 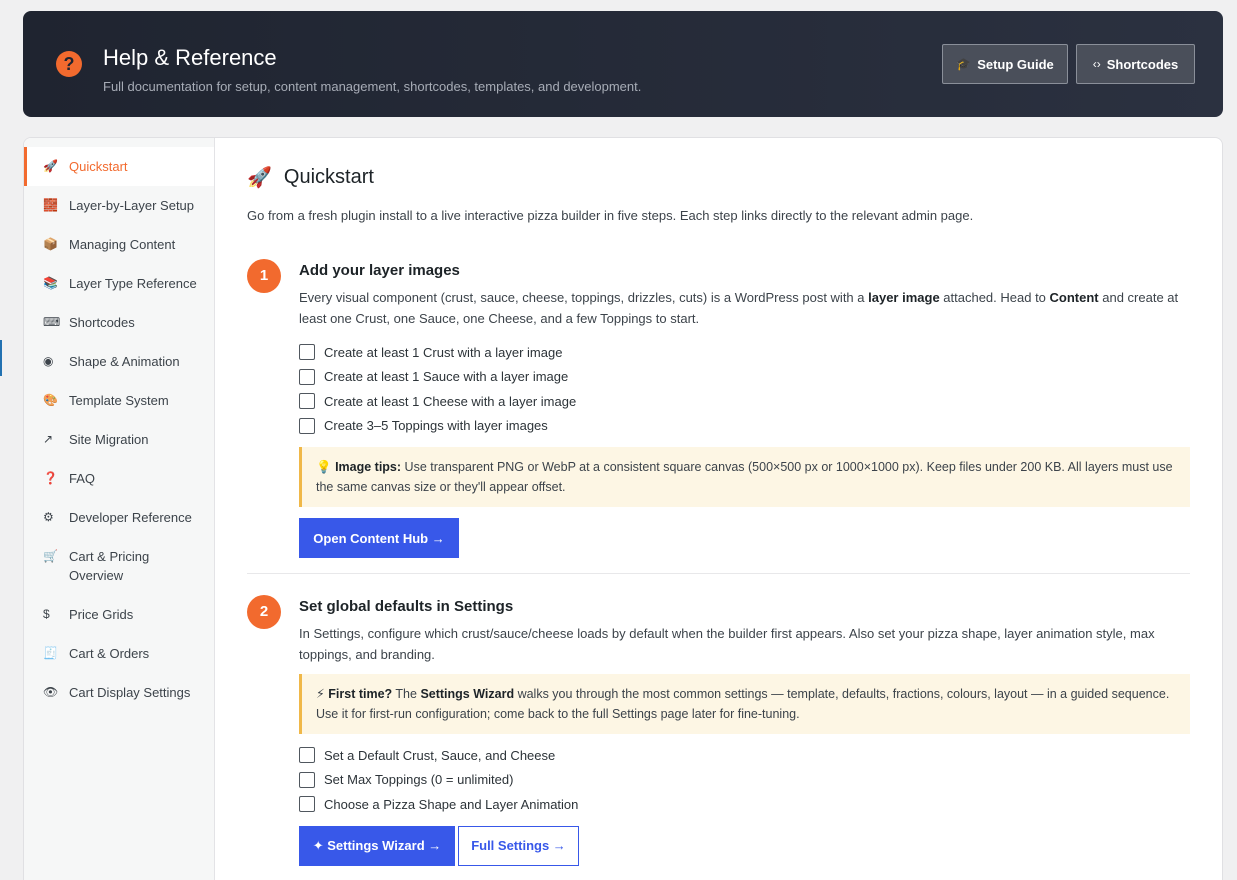 What do you see at coordinates (379, 538) in the screenshot?
I see `open-content-hub-button: Open Content Hub →` at bounding box center [379, 538].